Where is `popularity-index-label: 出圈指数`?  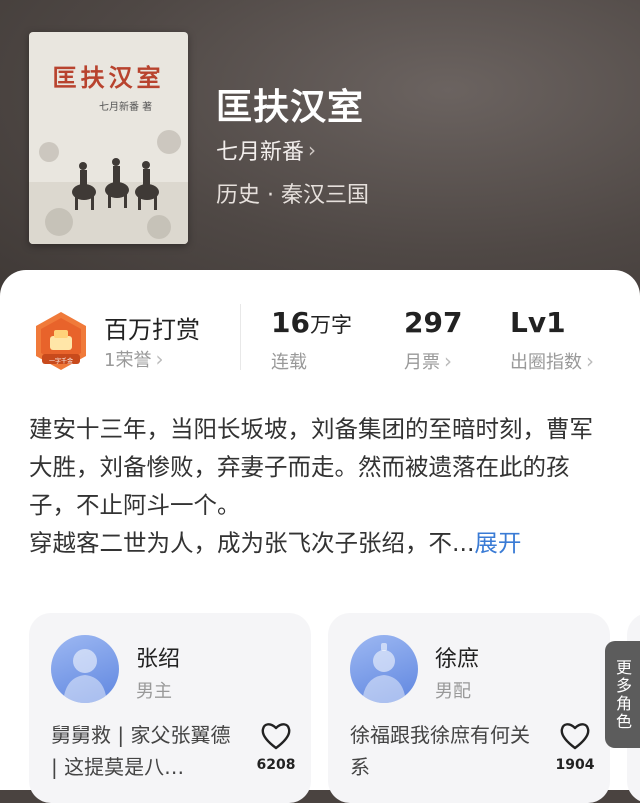 popularity-index-label: 出圈指数 is located at coordinates (546, 362).